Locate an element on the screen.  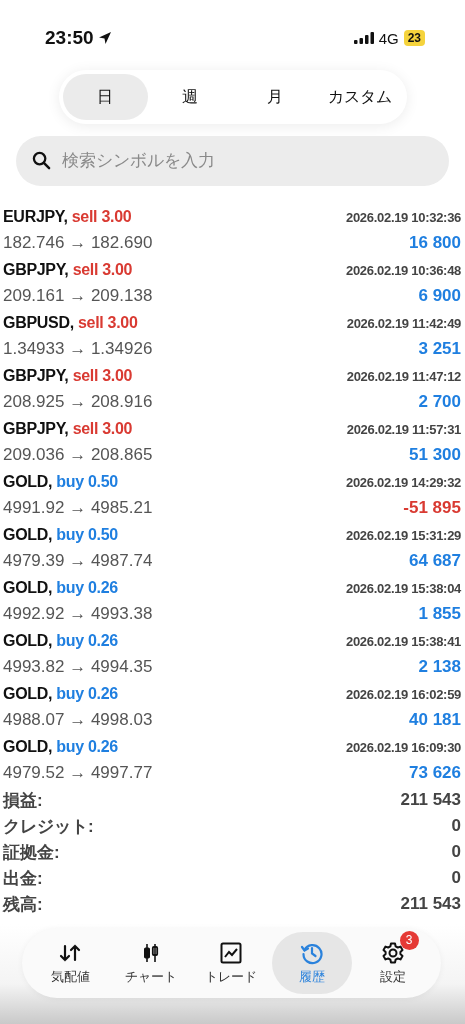
battery-indicator: 23 is located at coordinates (414, 38).